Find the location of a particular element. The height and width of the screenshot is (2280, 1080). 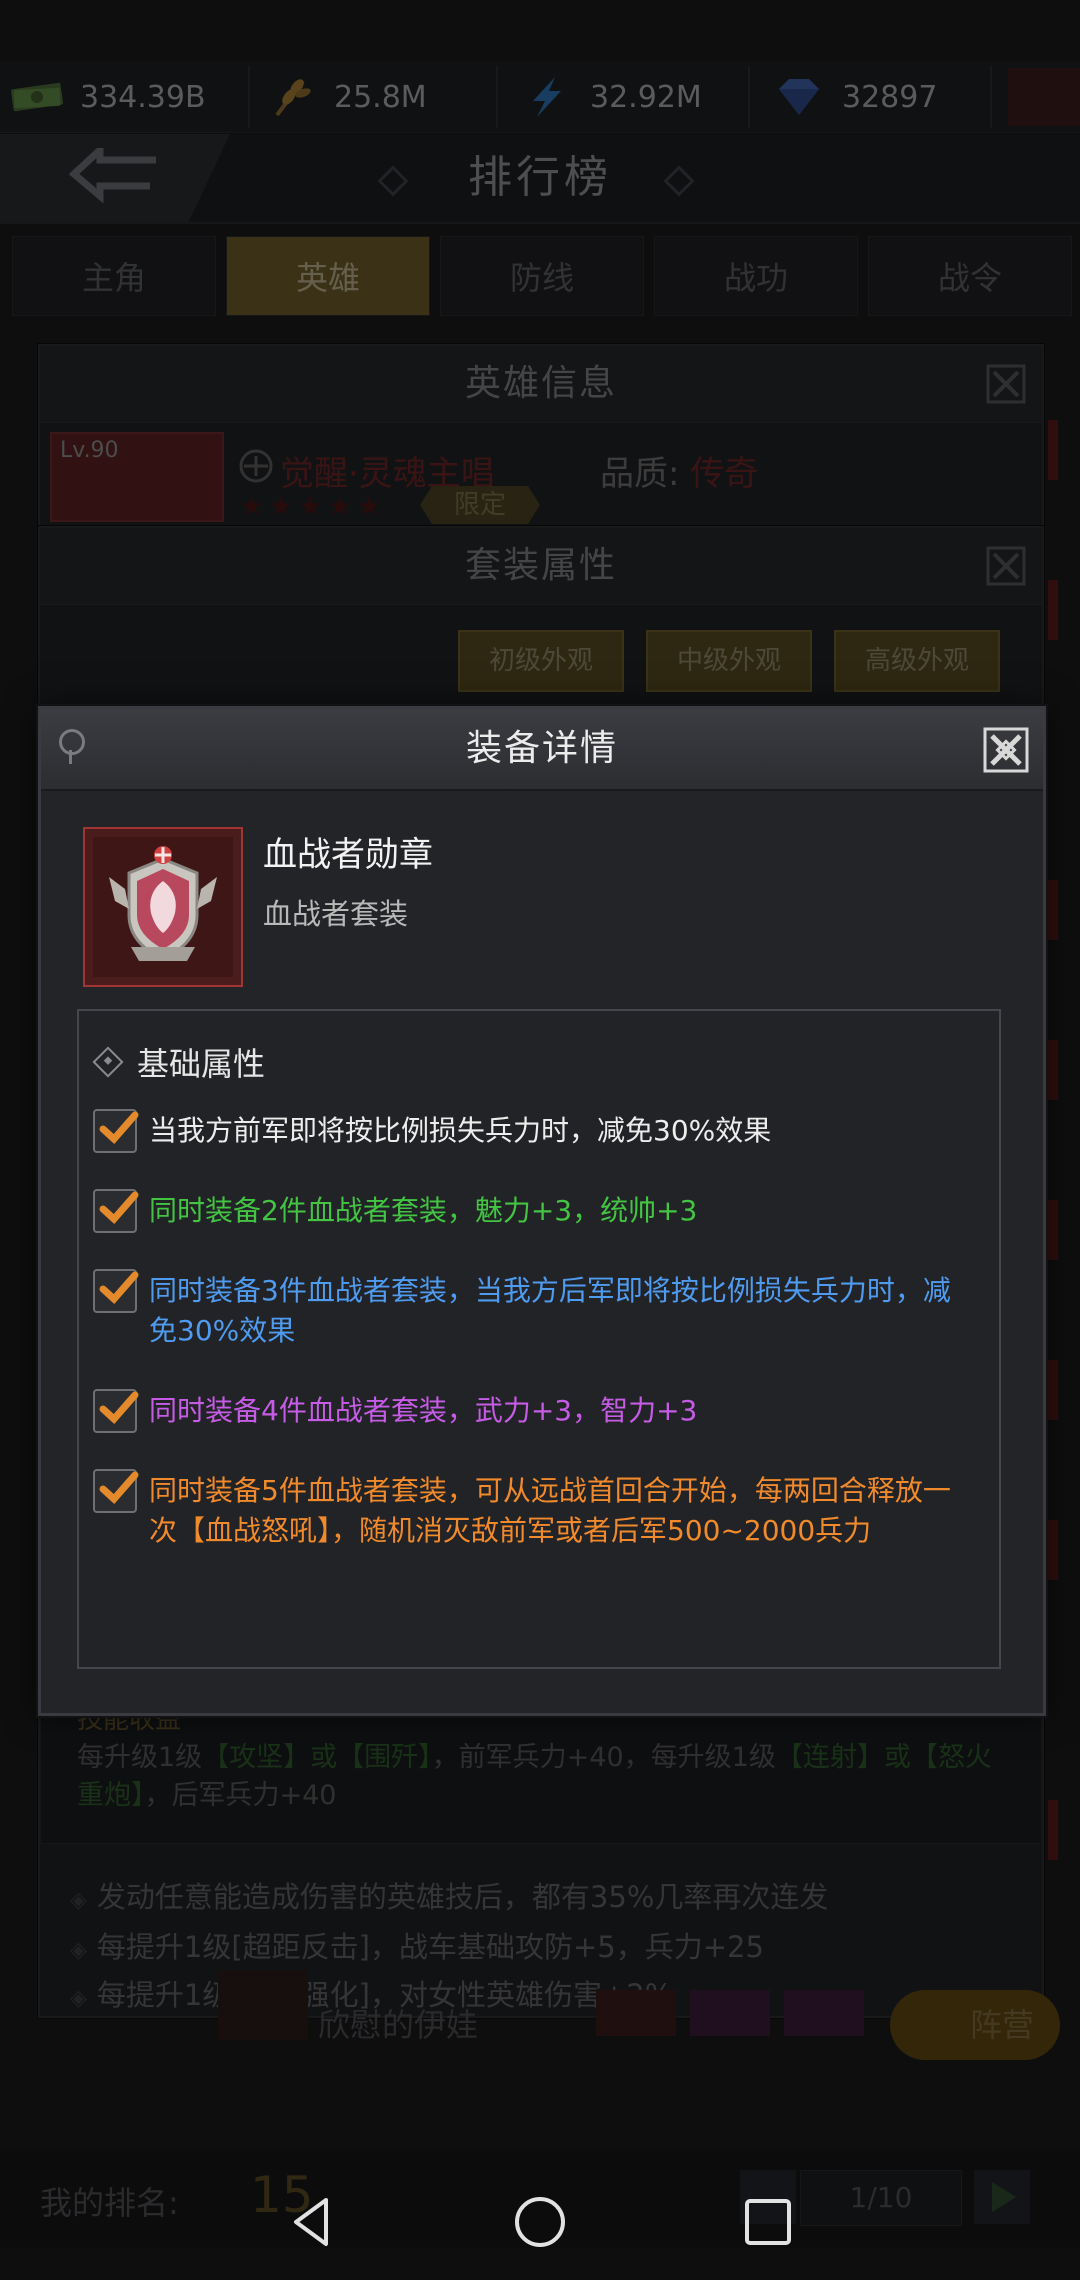

row-hero-name: 欣慰的伊娃 is located at coordinates (398, 2025).